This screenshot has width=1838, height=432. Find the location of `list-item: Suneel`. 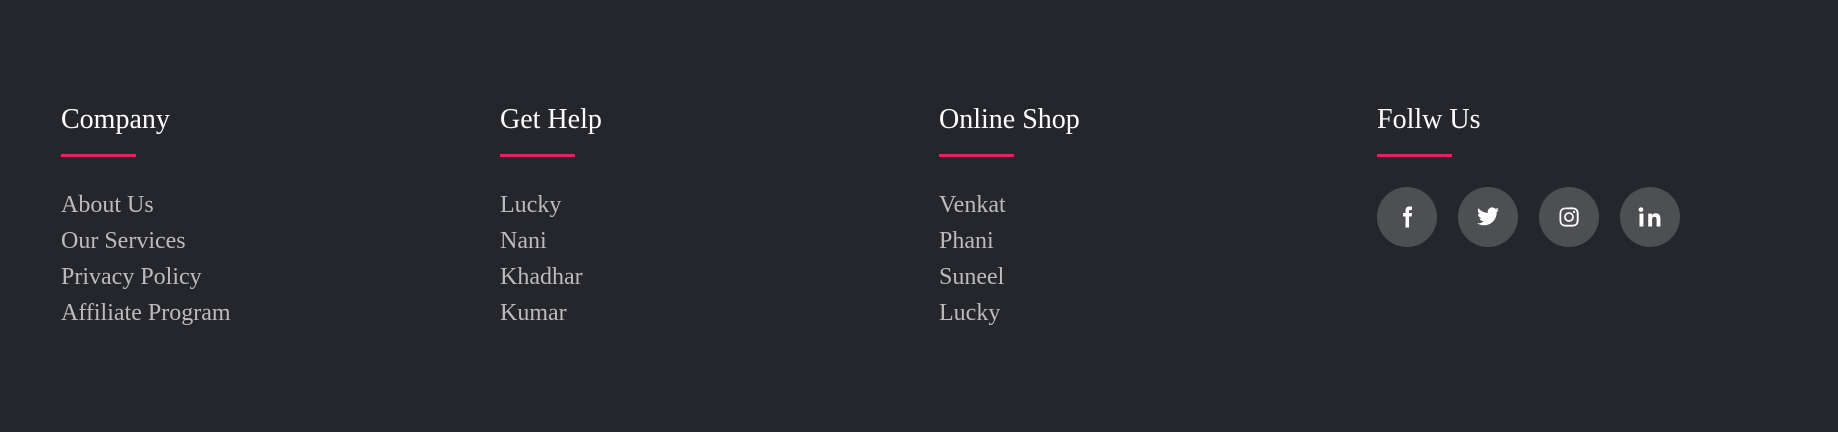

list-item: Suneel is located at coordinates (1139, 277).